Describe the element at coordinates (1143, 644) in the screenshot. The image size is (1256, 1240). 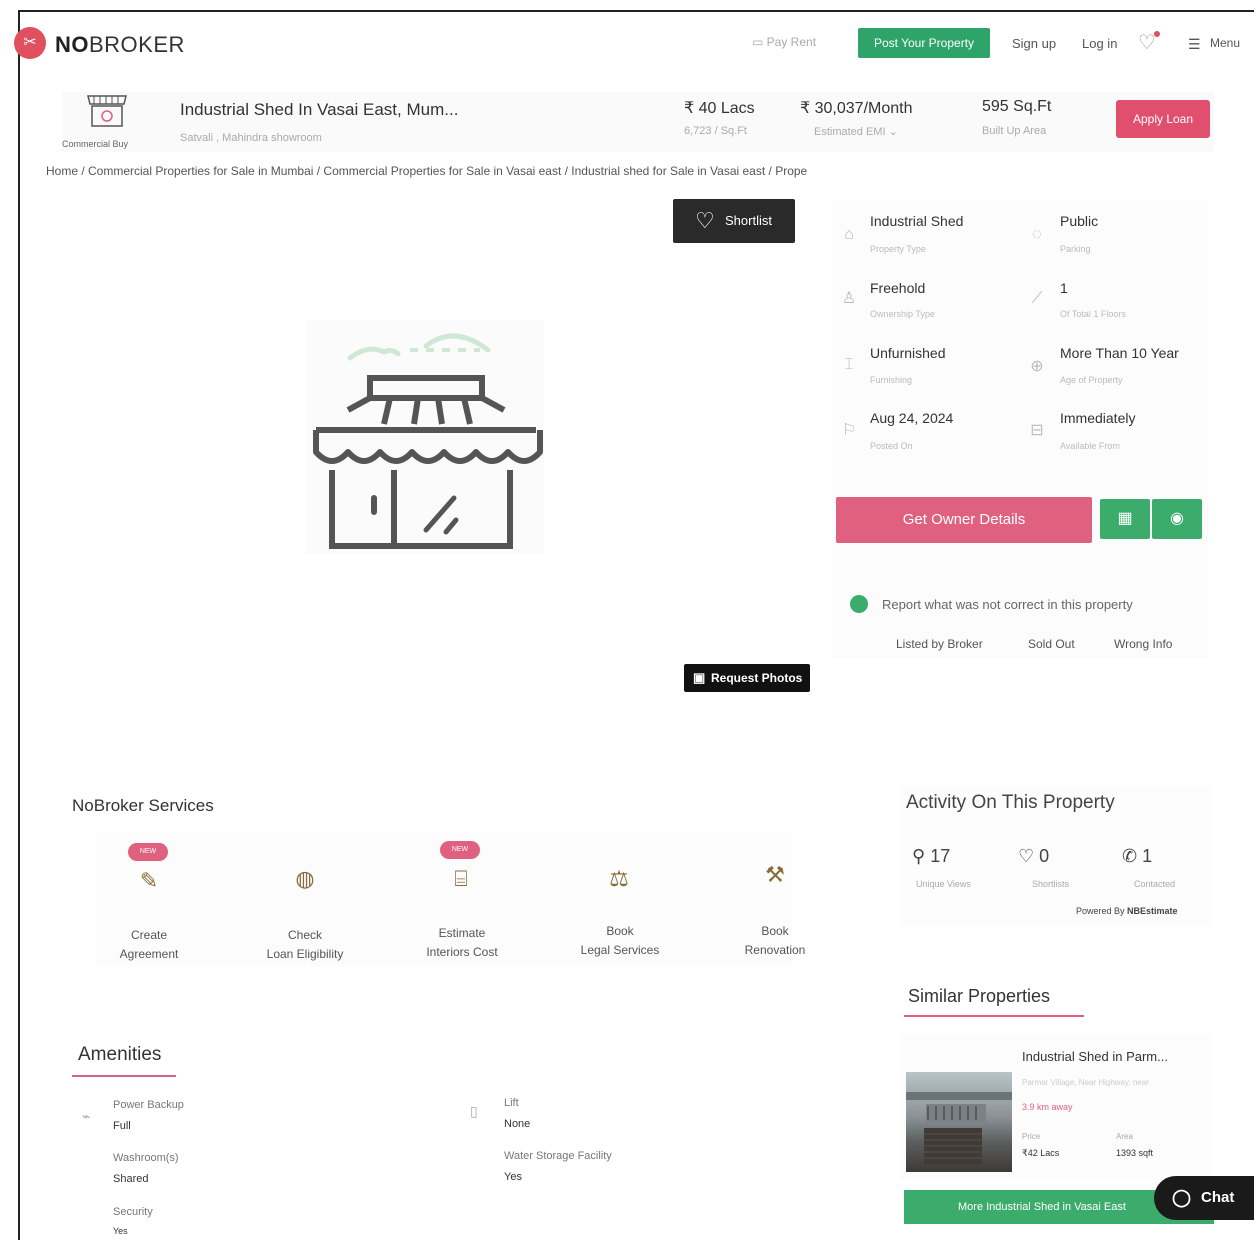
I see `report-option-wrong-info: Wrong Info` at that location.